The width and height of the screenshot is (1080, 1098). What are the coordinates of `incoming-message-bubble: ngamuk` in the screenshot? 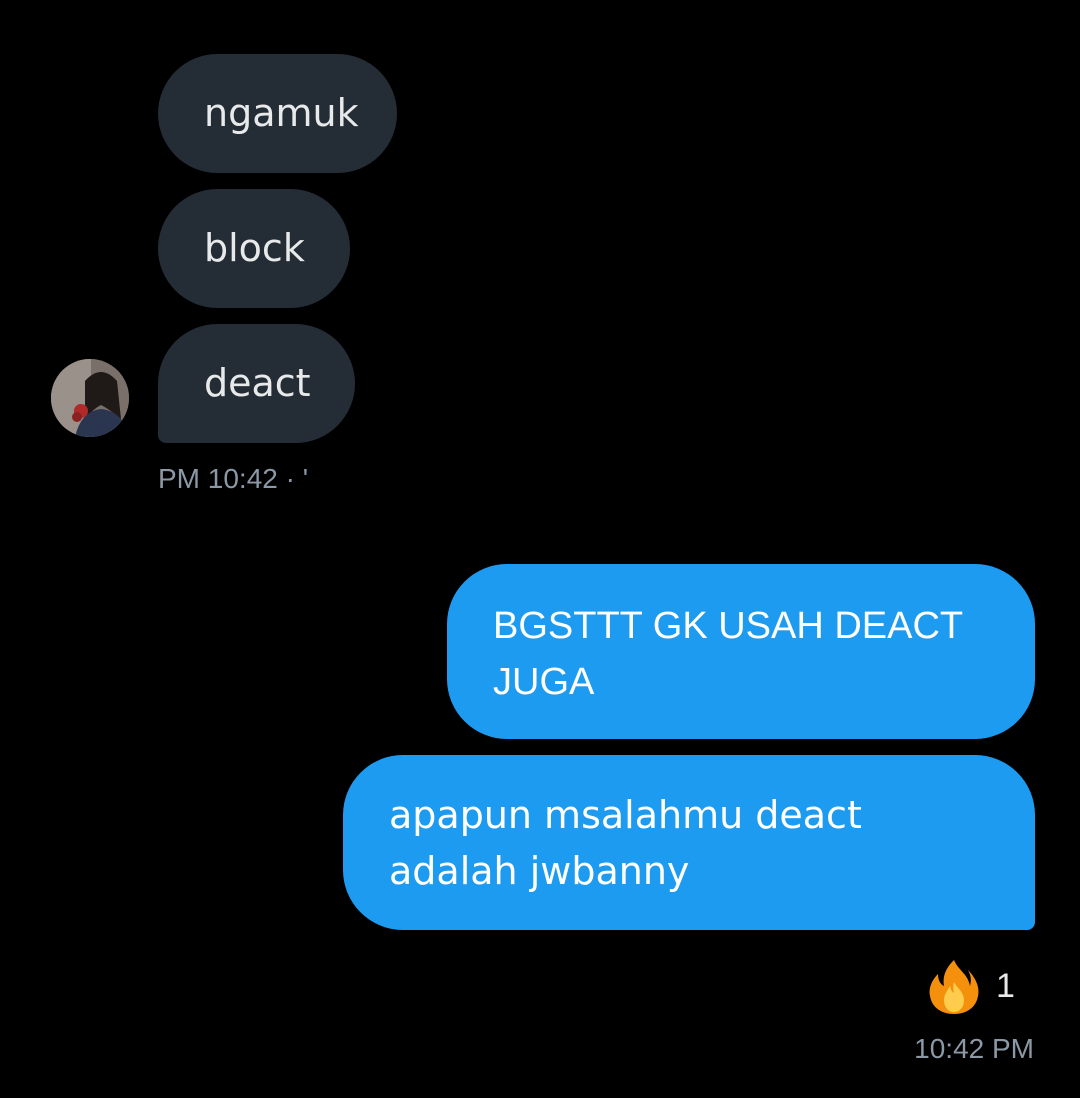 It's located at (277, 113).